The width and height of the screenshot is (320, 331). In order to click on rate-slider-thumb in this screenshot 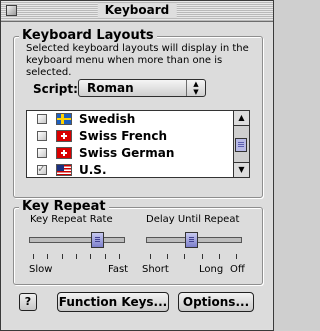, I will do `click(97, 240)`.